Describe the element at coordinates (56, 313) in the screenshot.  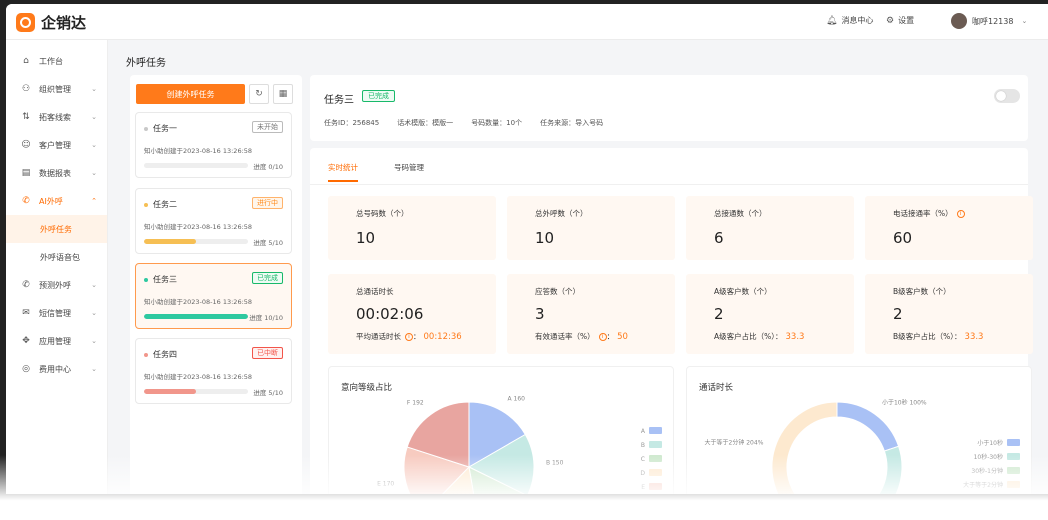
I see `sidebar-item-sms: ✉ 短信管理 ⌄` at that location.